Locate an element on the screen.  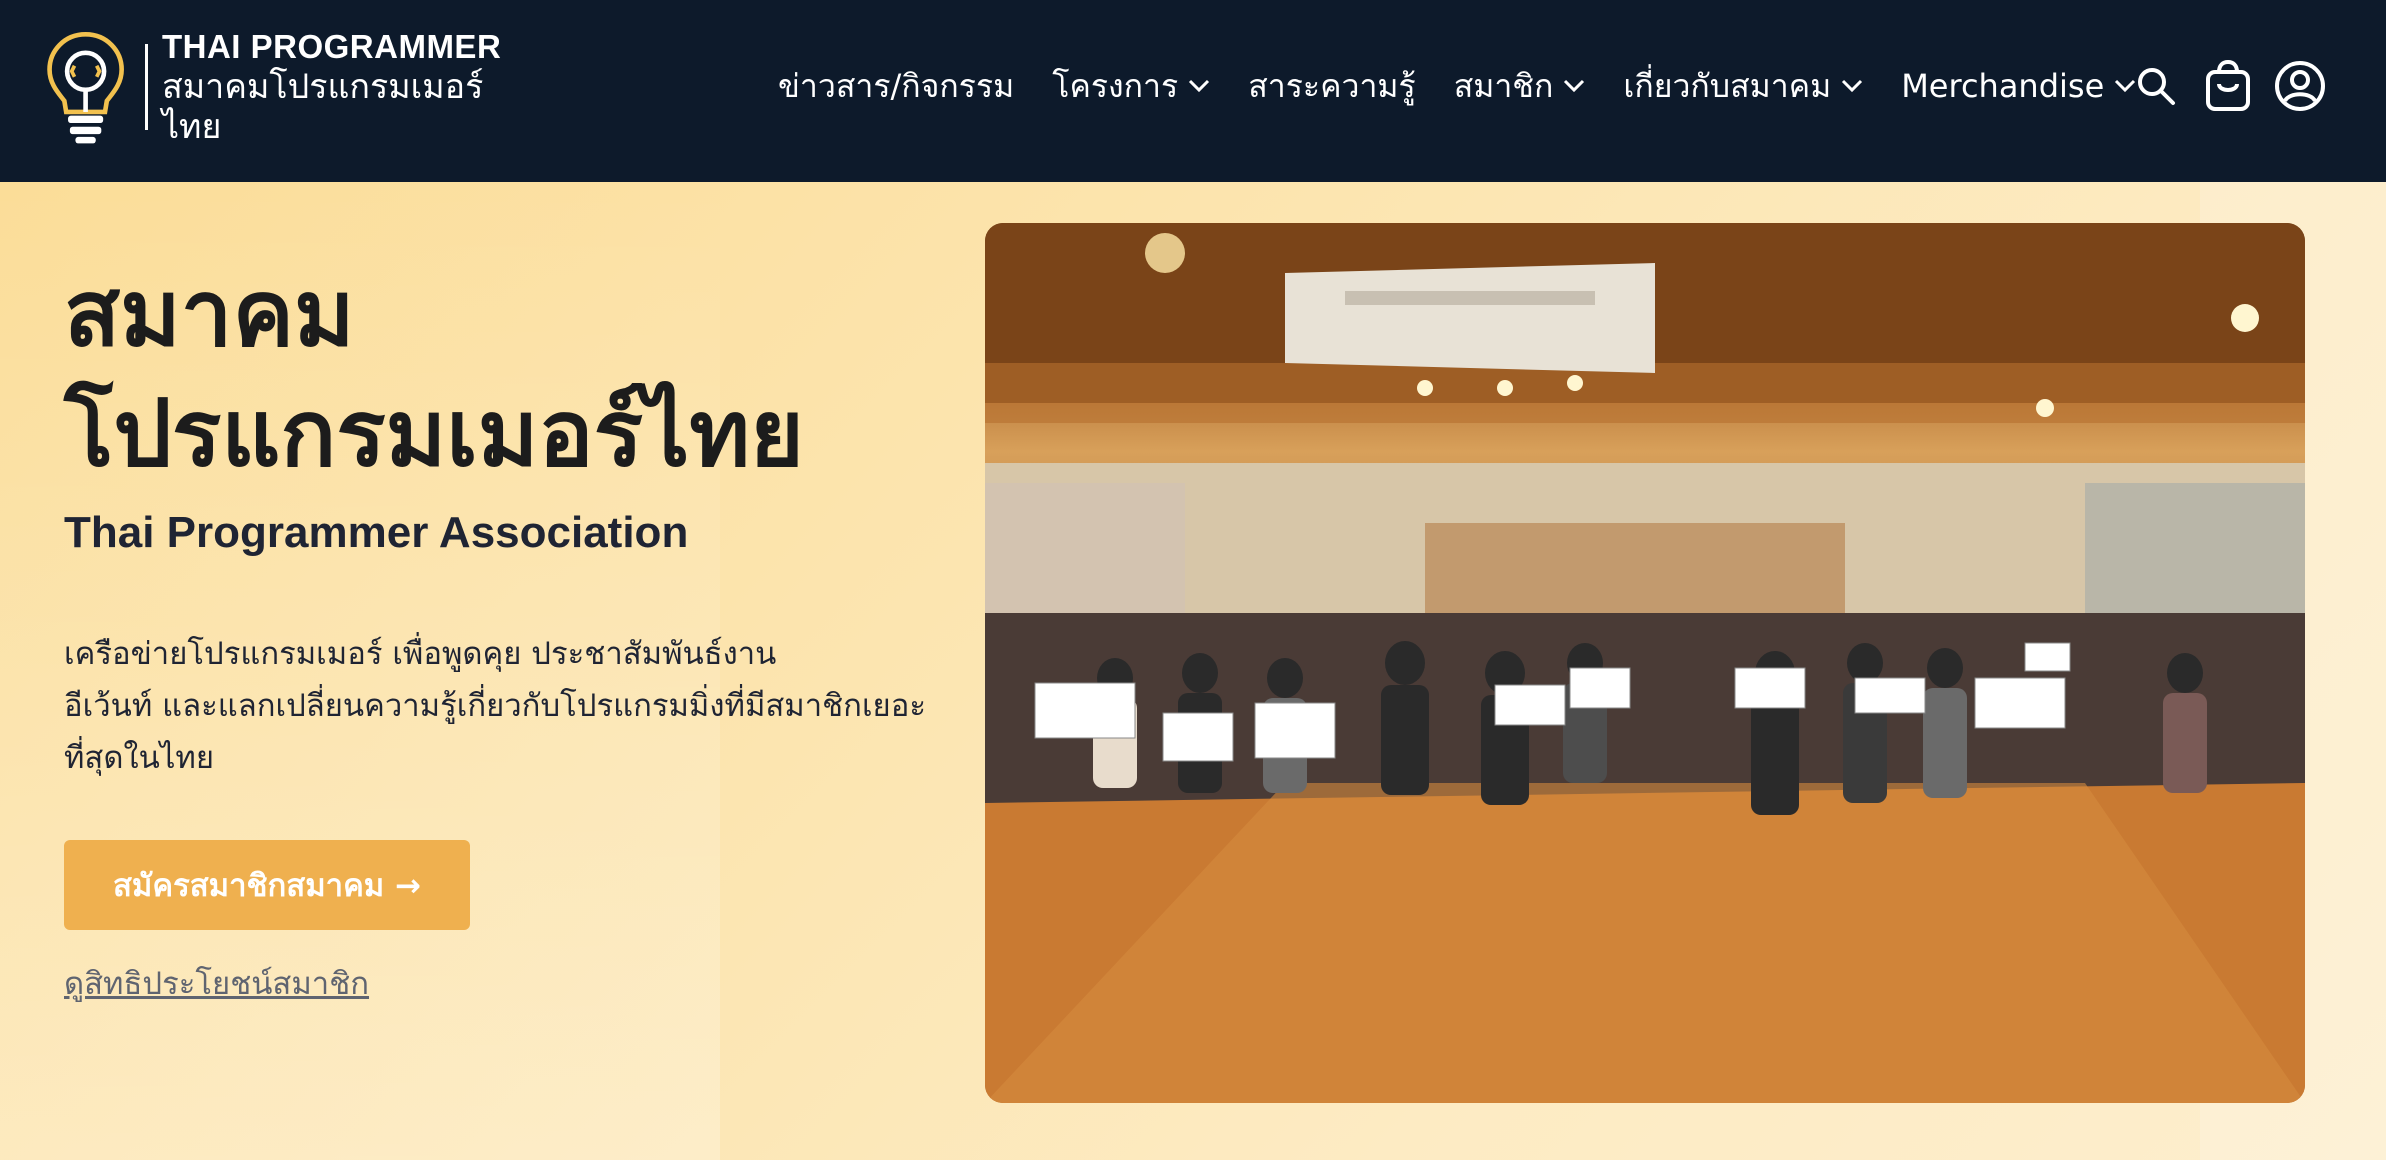
nav-label: โครงการ is located at coordinates (1115, 85).